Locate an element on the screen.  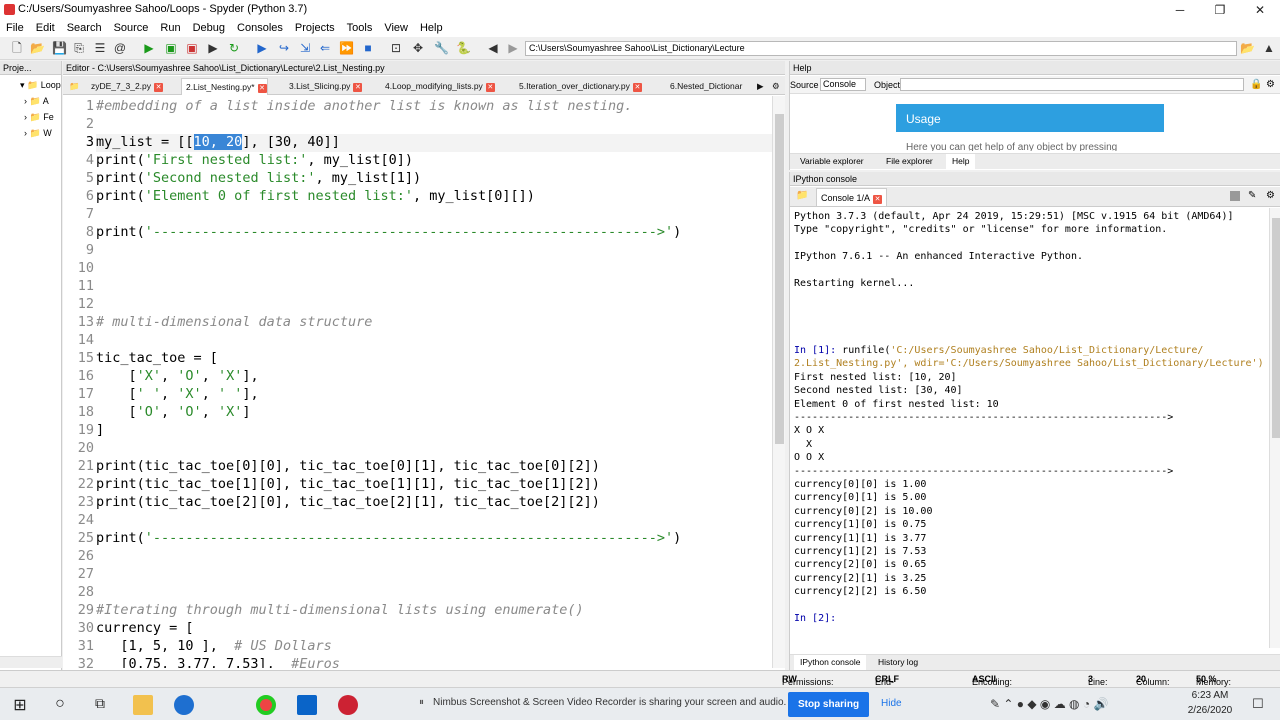
clock-date: 2/26/2020 is located at coordinates (1210, 710).